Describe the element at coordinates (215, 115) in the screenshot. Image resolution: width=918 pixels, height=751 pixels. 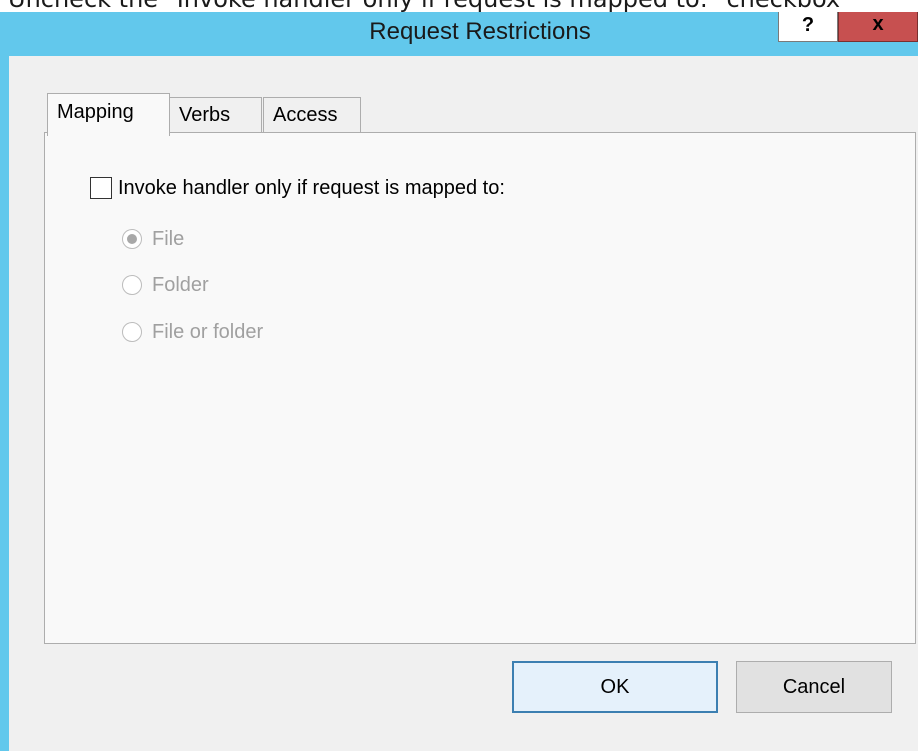
I see `tab-verbs: Verbs` at that location.